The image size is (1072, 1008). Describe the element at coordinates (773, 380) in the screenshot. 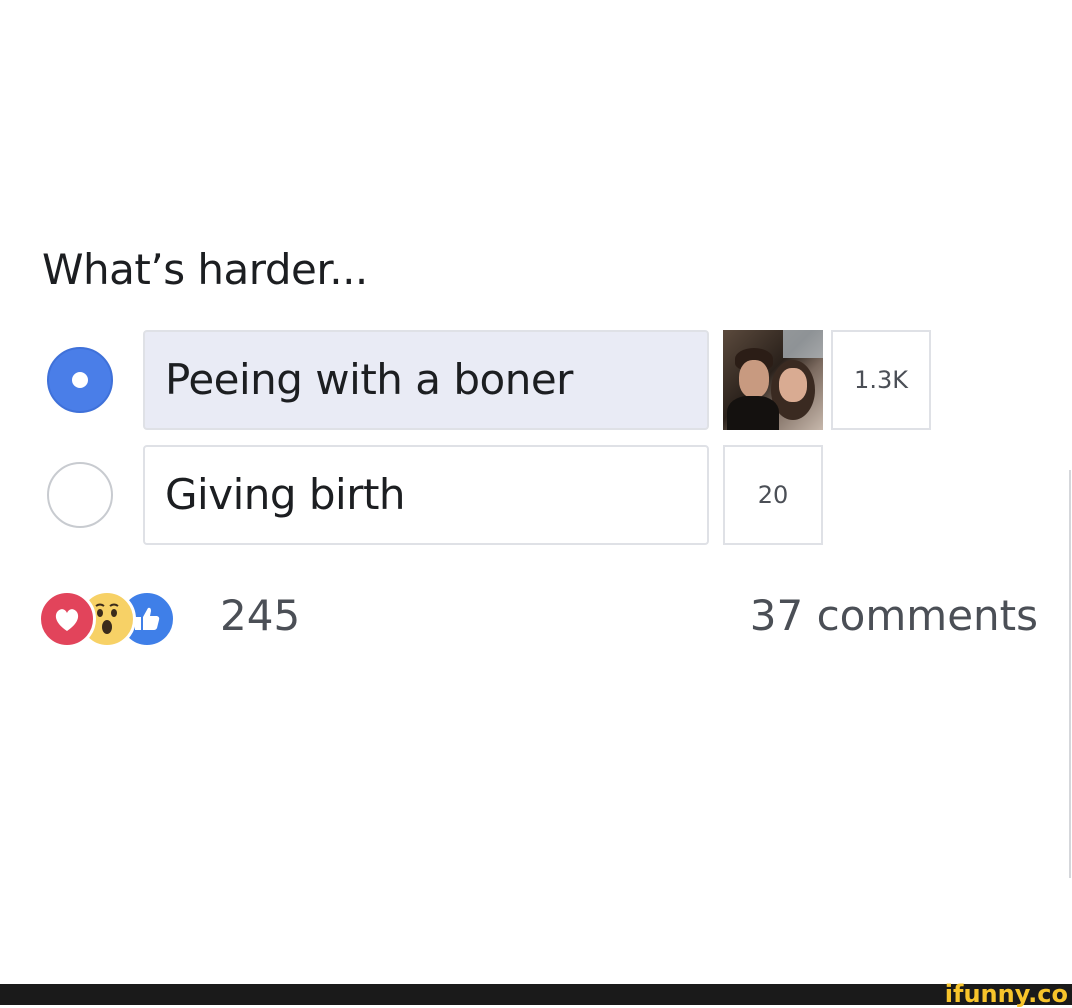

I see `voter-avatar` at that location.